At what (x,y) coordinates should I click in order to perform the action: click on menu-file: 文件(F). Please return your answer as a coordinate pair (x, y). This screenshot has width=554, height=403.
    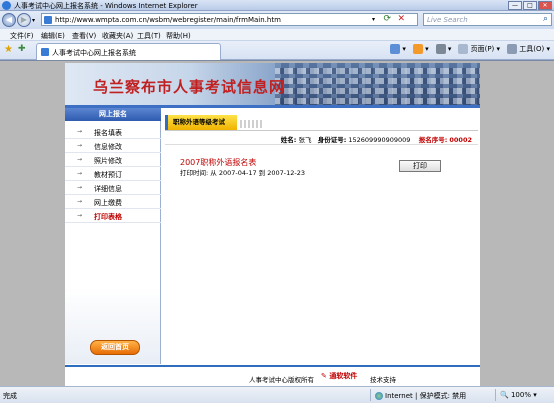
    Looking at the image, I should click on (22, 36).